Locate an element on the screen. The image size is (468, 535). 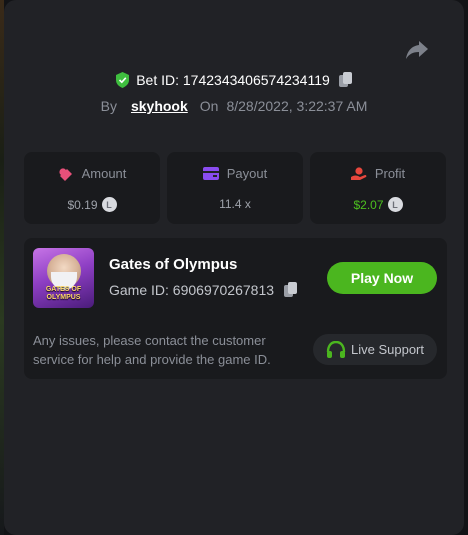
copy-bet-id-button is located at coordinates (345, 80).